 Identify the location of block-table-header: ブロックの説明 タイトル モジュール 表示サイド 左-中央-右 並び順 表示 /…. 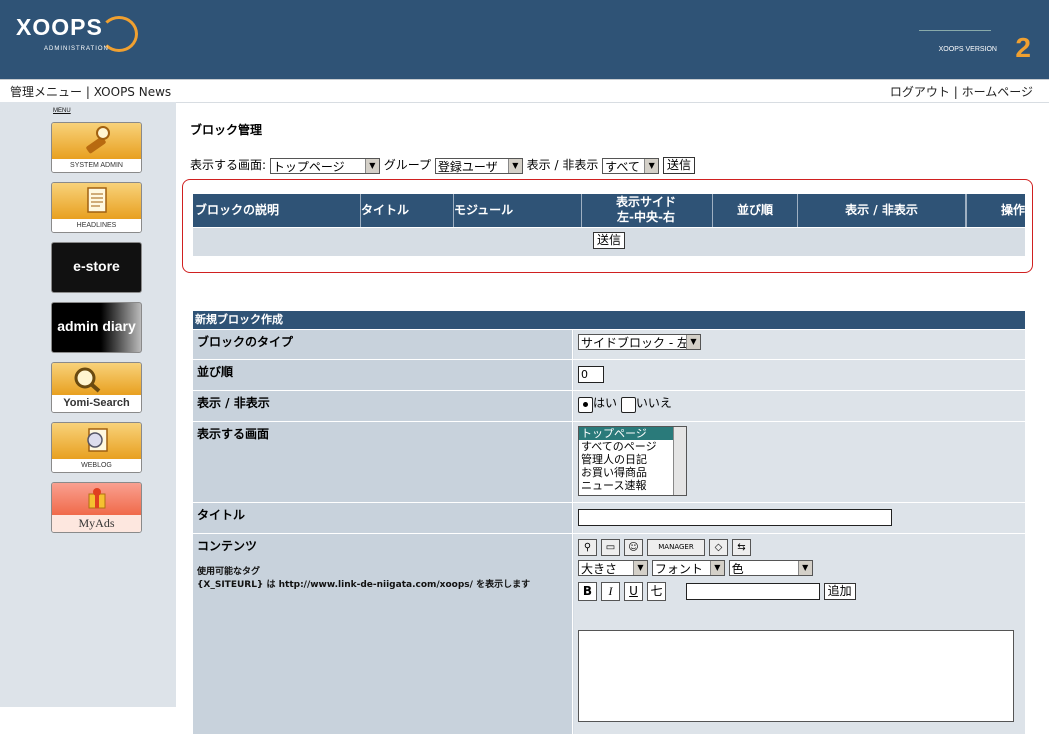
(609, 210).